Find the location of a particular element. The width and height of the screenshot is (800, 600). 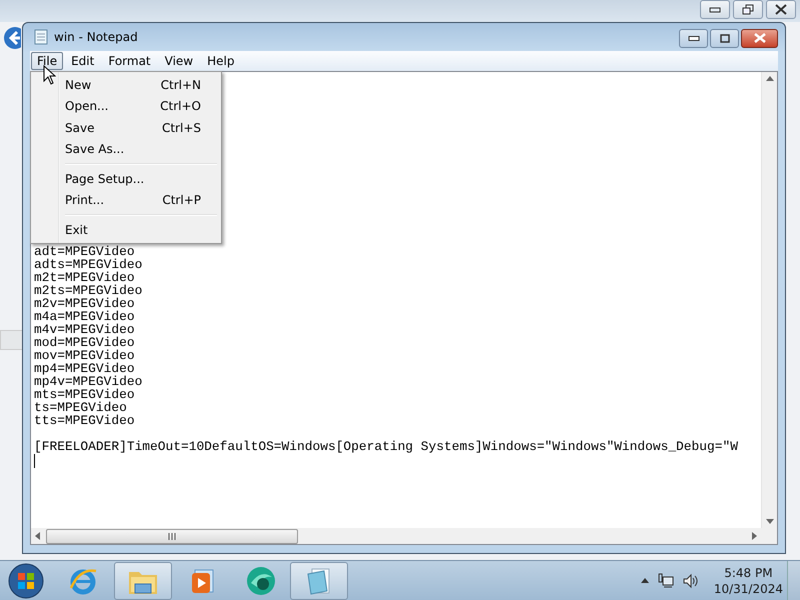

text-line: [FREELOADER]TimeOut=10DefaultOS=Windows[Operating Systems]Windows="Windows"Windows_Debug="W is located at coordinates (386, 446).